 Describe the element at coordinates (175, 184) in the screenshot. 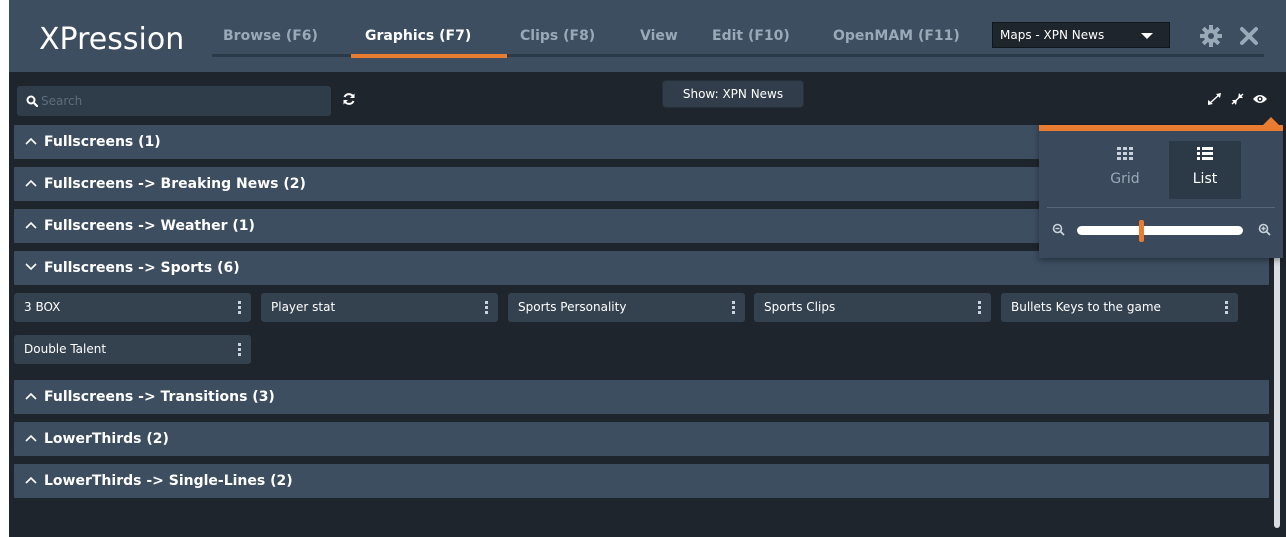

I see `group-label: Fullscreens -> Breaking News (2)` at that location.